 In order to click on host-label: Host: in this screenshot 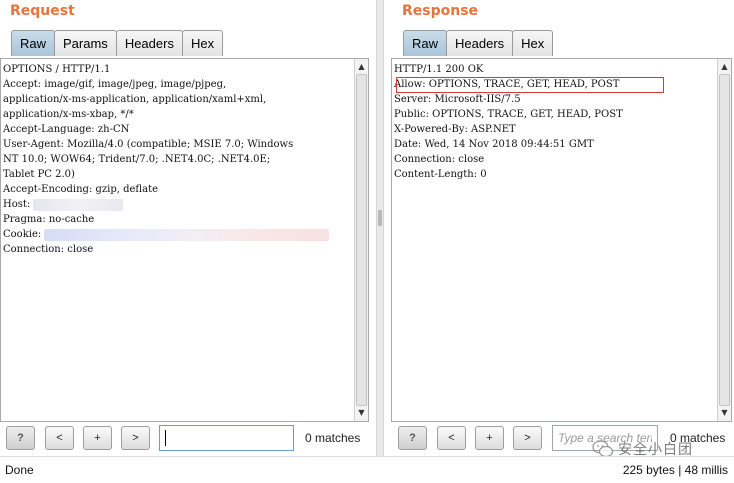, I will do `click(18, 204)`.